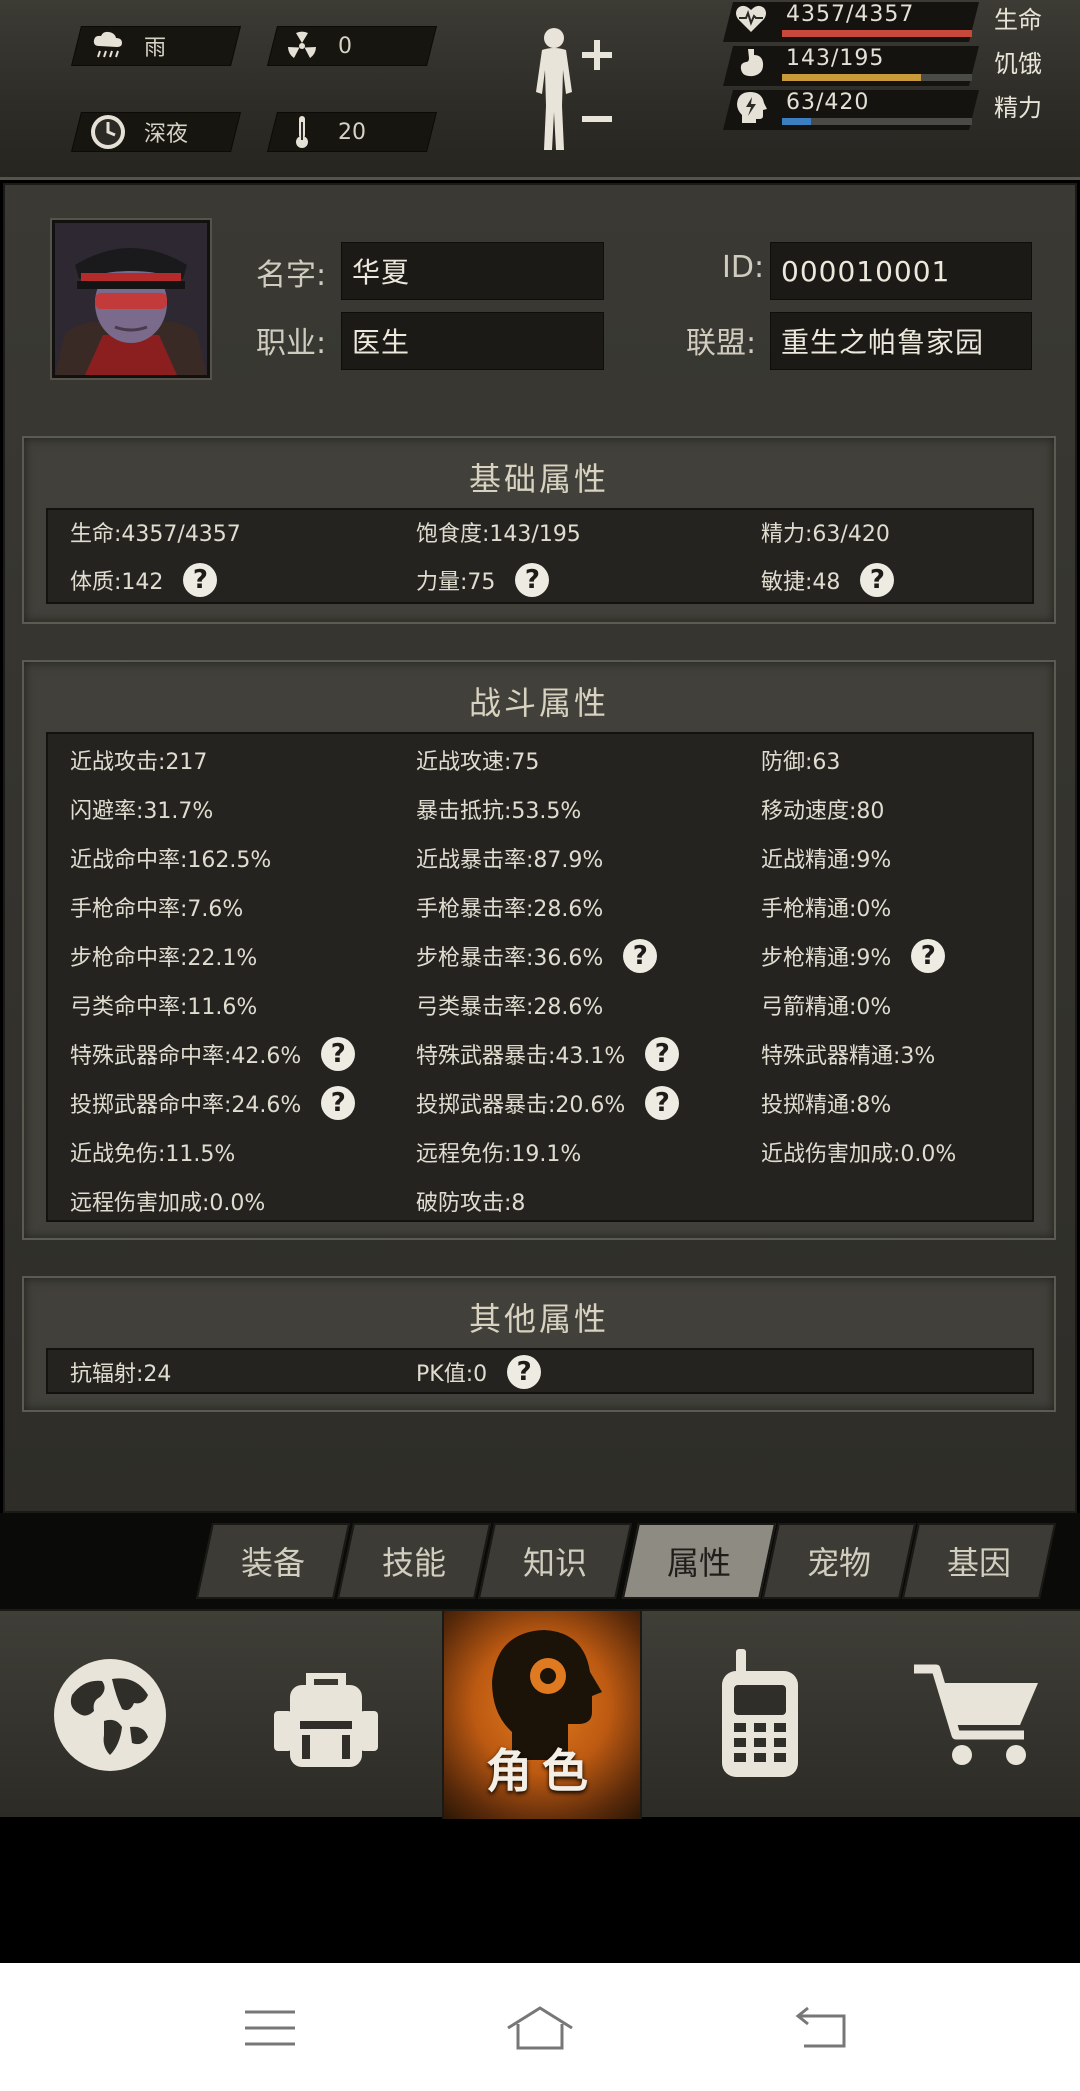 This screenshot has width=1080, height=2091. Describe the element at coordinates (900, 64) in the screenshot. I see `hunger-stat: 143/195 饥饿` at that location.